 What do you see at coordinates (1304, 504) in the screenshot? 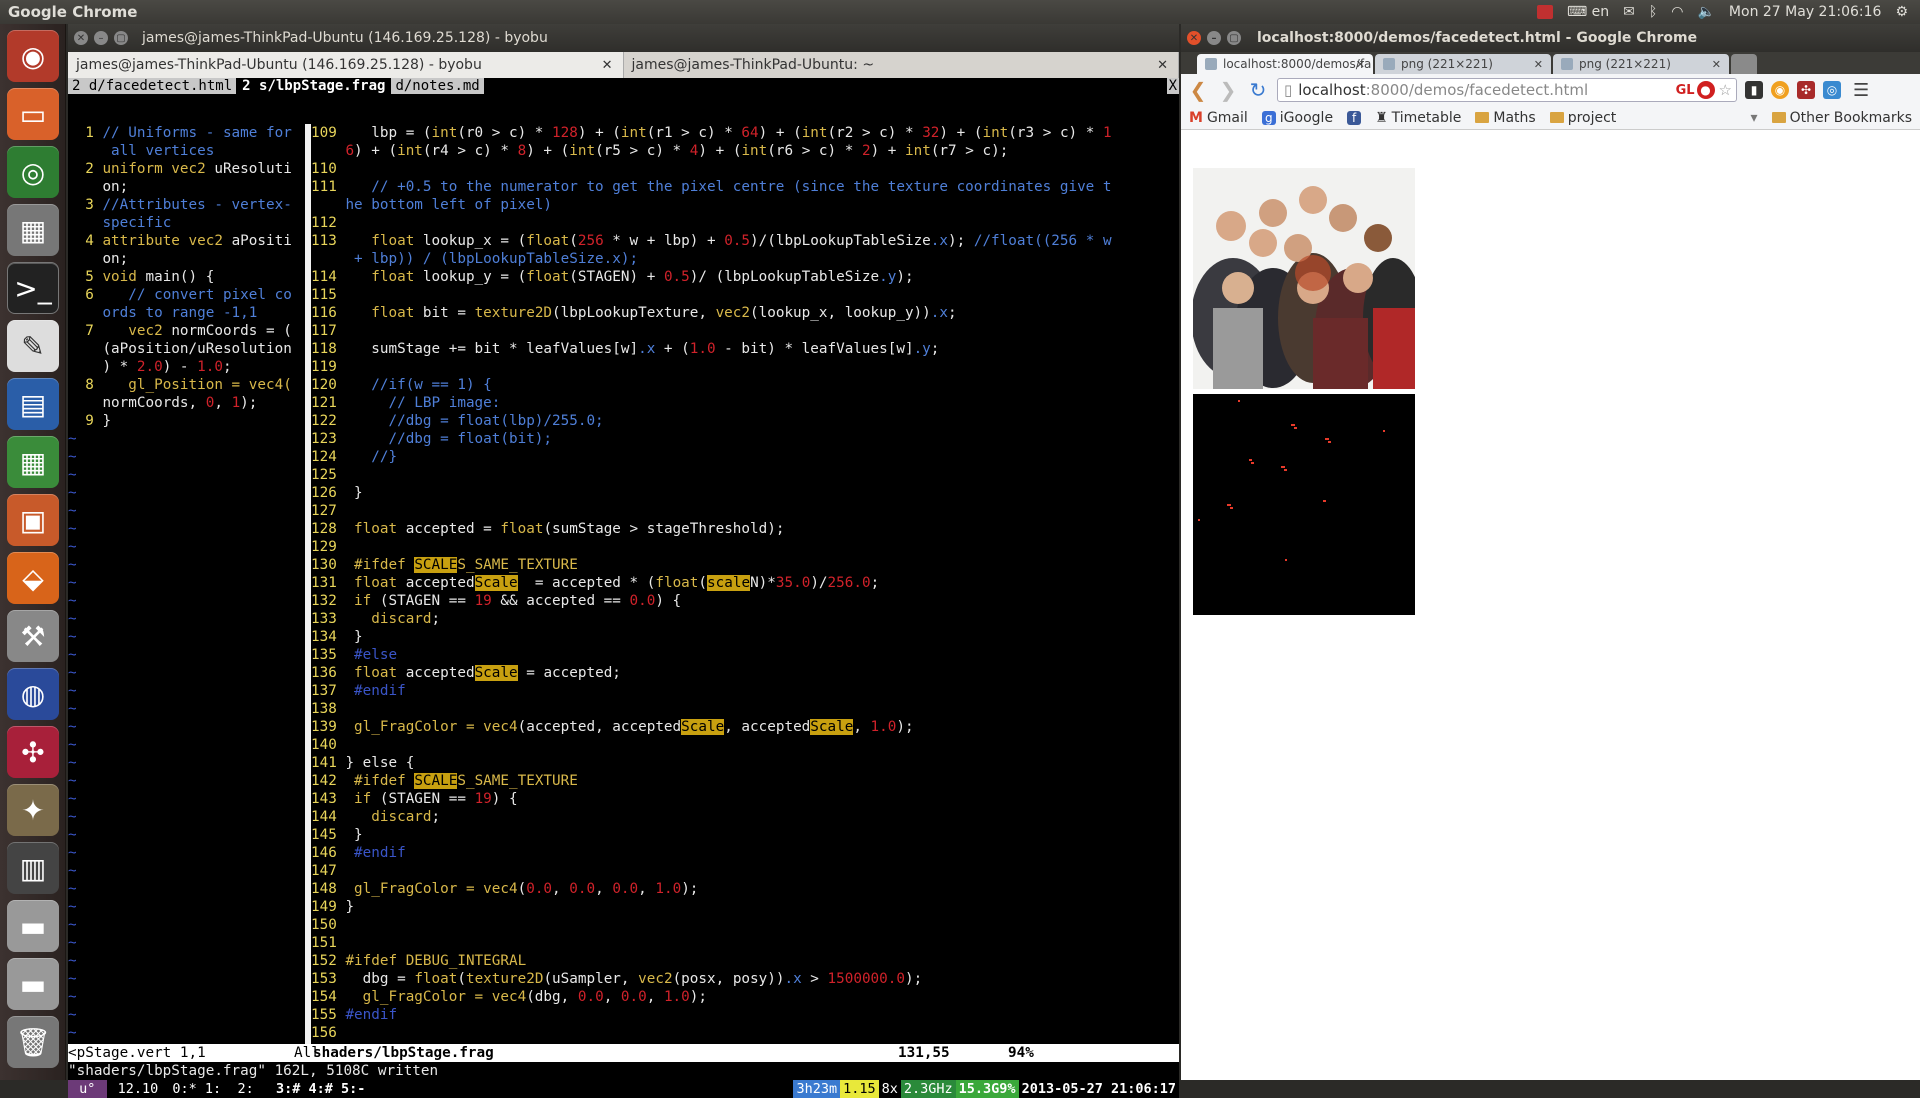
I see `detection-output` at bounding box center [1304, 504].